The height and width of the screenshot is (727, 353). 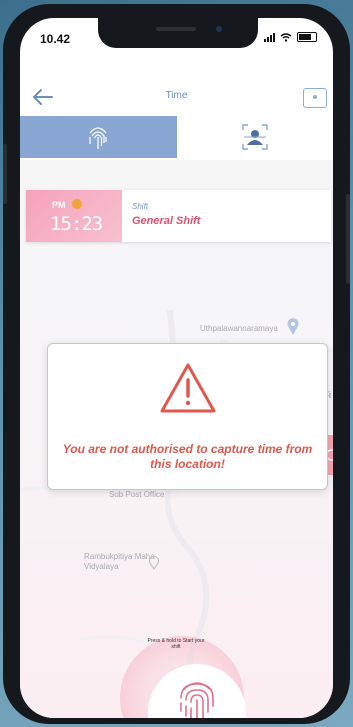 What do you see at coordinates (76, 224) in the screenshot?
I see `shift-time: 15:23` at bounding box center [76, 224].